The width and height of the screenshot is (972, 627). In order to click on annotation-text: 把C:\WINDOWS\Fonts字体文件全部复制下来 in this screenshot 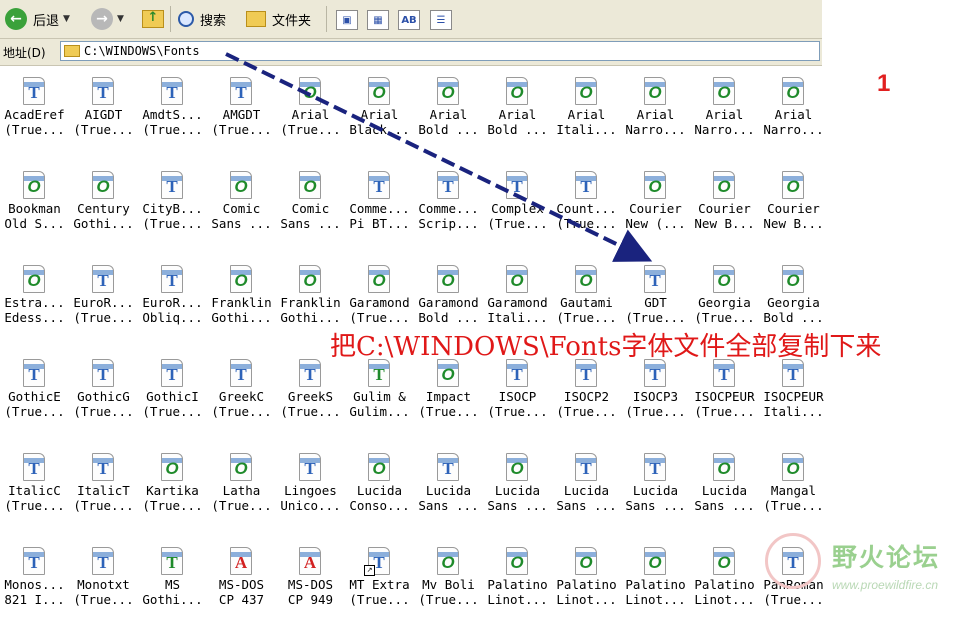, I will do `click(606, 347)`.